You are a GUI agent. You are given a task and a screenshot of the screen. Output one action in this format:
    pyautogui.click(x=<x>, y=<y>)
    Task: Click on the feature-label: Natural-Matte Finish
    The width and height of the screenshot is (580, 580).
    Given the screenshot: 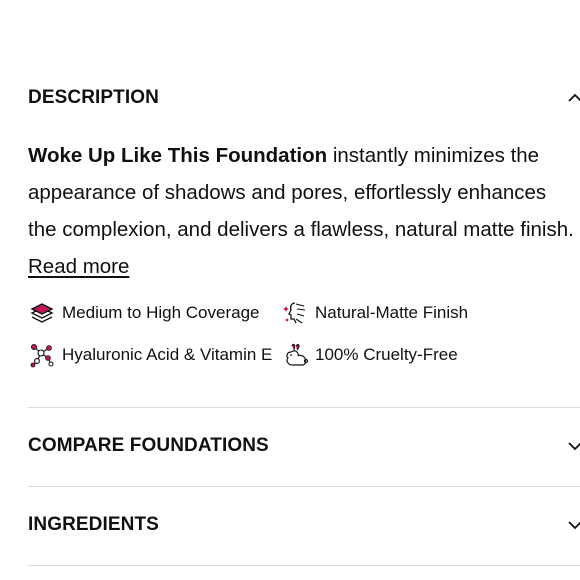 What is the action you would take?
    pyautogui.click(x=392, y=312)
    